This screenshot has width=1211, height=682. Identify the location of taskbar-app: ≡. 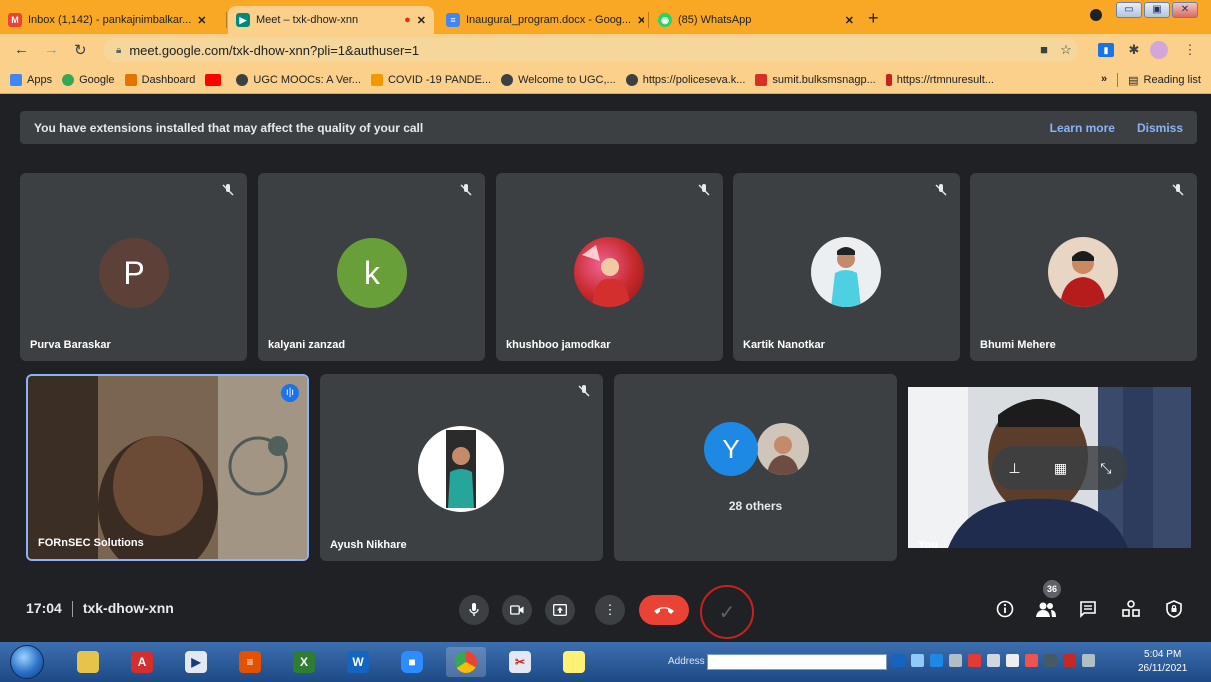
(250, 662).